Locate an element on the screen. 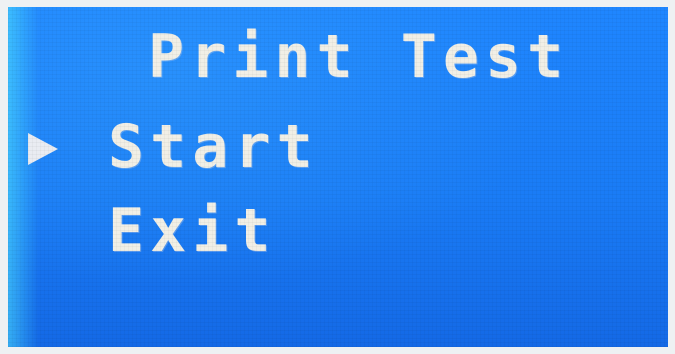 This screenshot has width=675, height=354. screen-title: Print Test is located at coordinates (359, 57).